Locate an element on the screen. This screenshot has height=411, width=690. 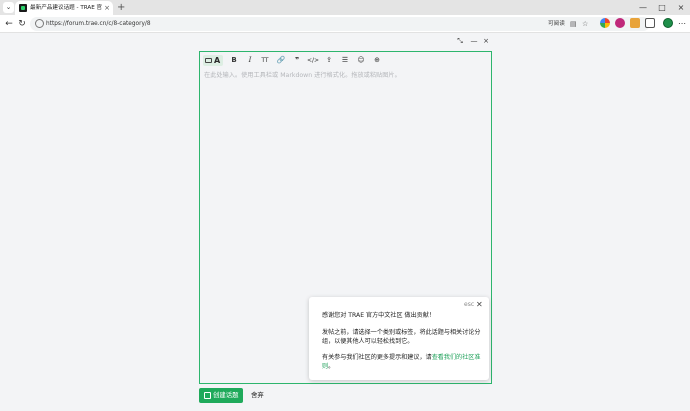
extensions-puzzle-icon is located at coordinates (650, 23).